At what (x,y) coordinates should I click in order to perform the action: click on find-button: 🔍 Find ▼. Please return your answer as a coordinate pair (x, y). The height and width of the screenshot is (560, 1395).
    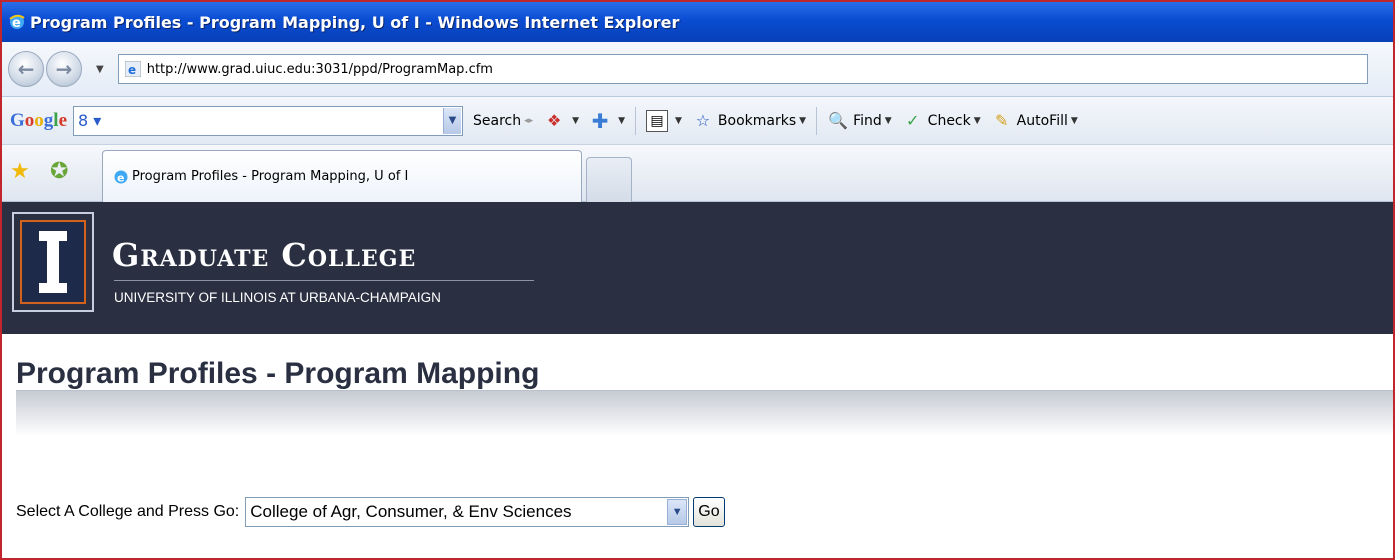
    Looking at the image, I should click on (859, 121).